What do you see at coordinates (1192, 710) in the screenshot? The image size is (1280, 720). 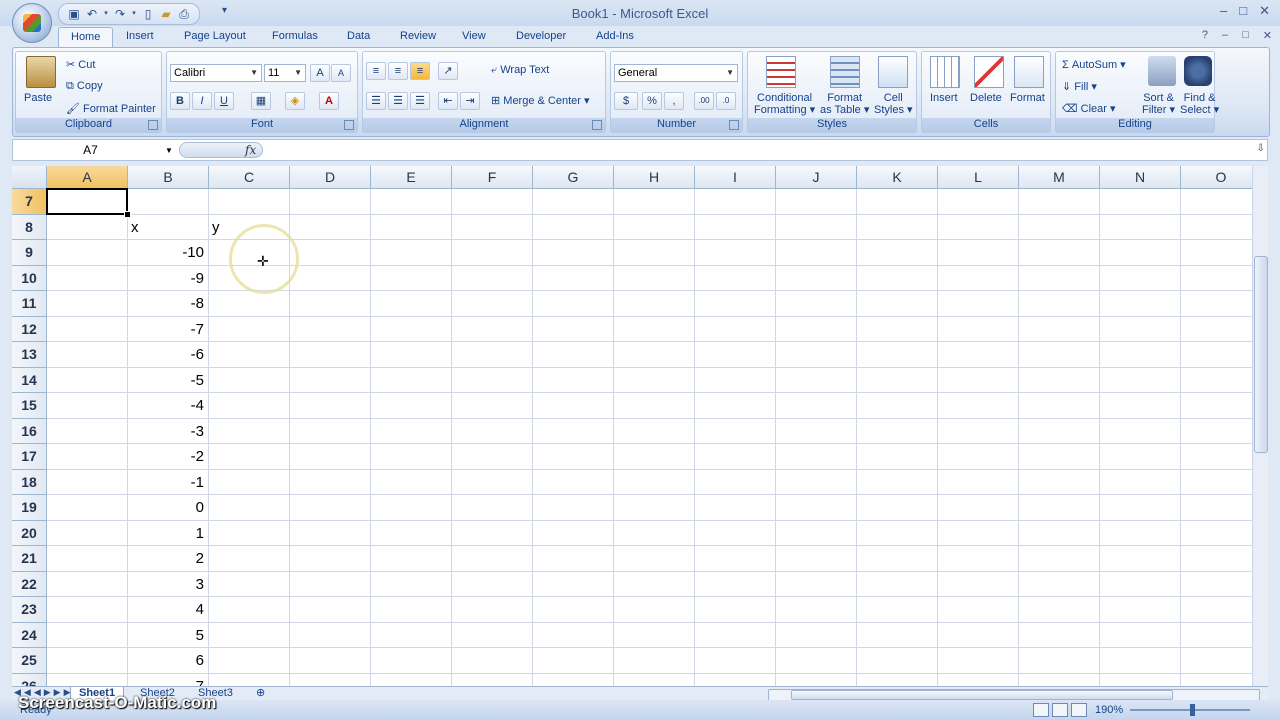 I see `zoom-slider-knob` at bounding box center [1192, 710].